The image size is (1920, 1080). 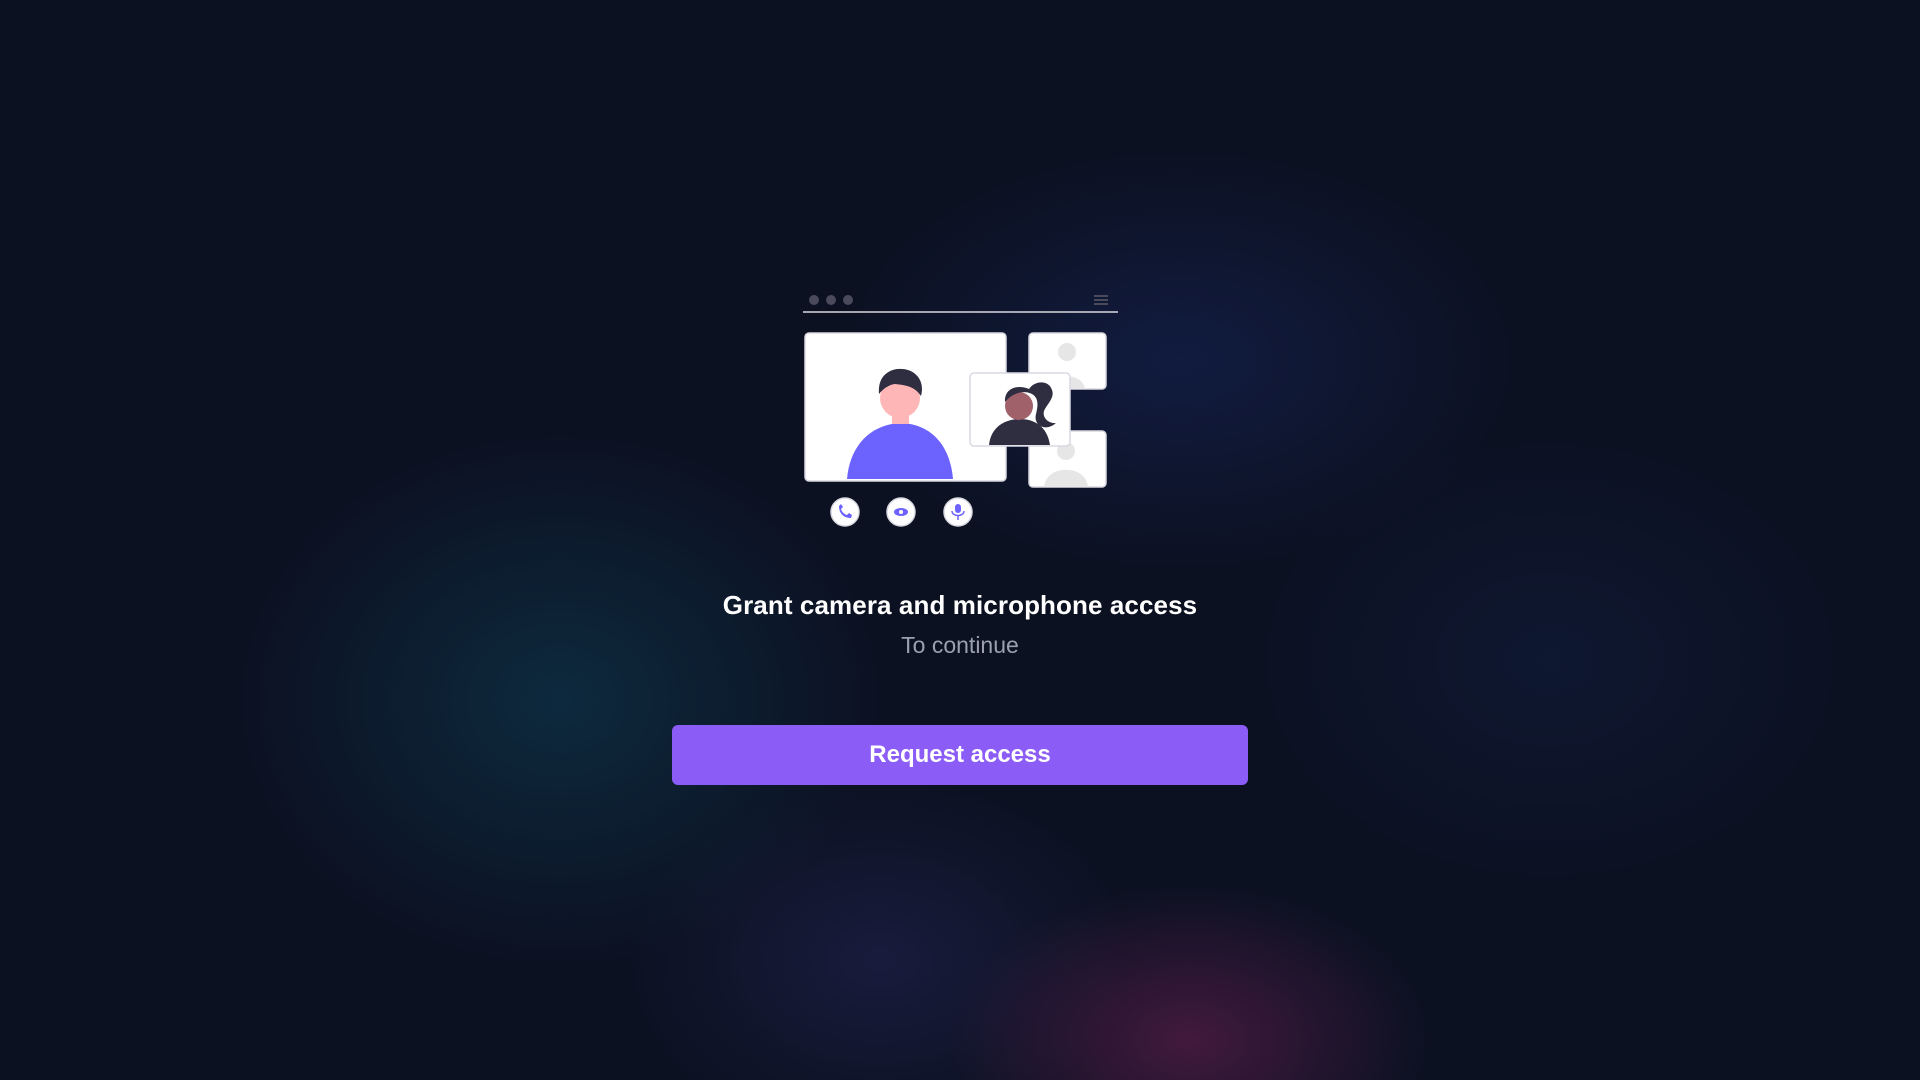 I want to click on permission-subtitle: To continue, so click(x=960, y=645).